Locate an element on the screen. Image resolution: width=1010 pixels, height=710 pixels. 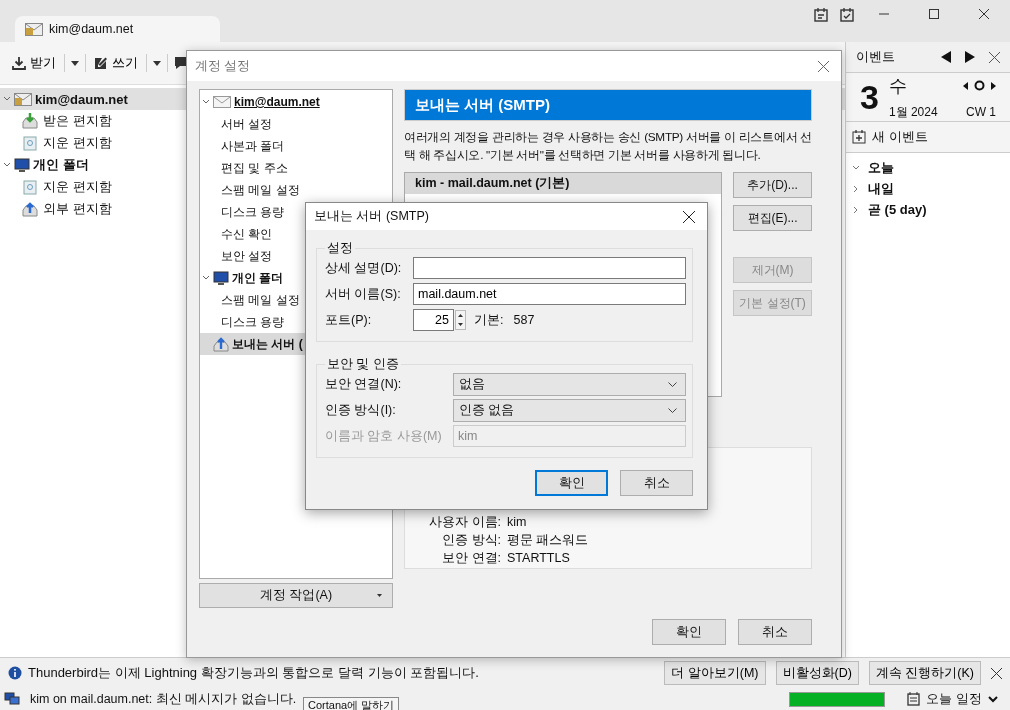
dialog-title: 보내는 서버 (SMTP) is located at coordinates (371, 216).